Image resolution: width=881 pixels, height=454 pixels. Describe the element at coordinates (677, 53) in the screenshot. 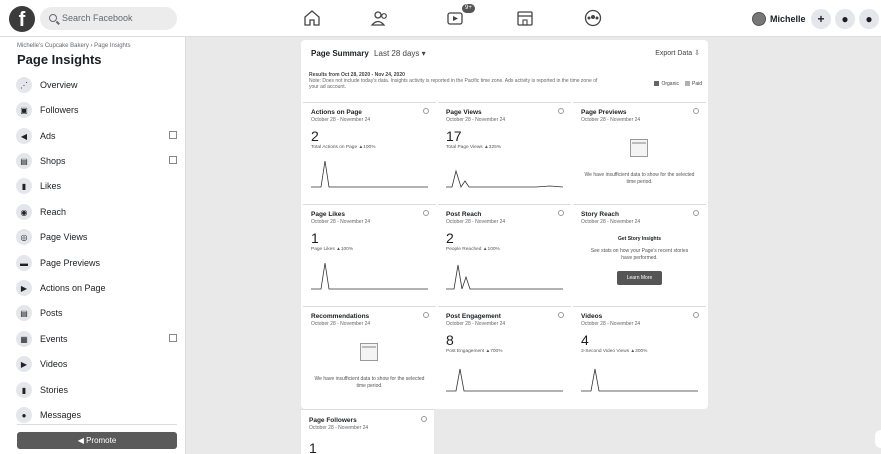

I see `export-data-button: Export Data ⇩` at that location.